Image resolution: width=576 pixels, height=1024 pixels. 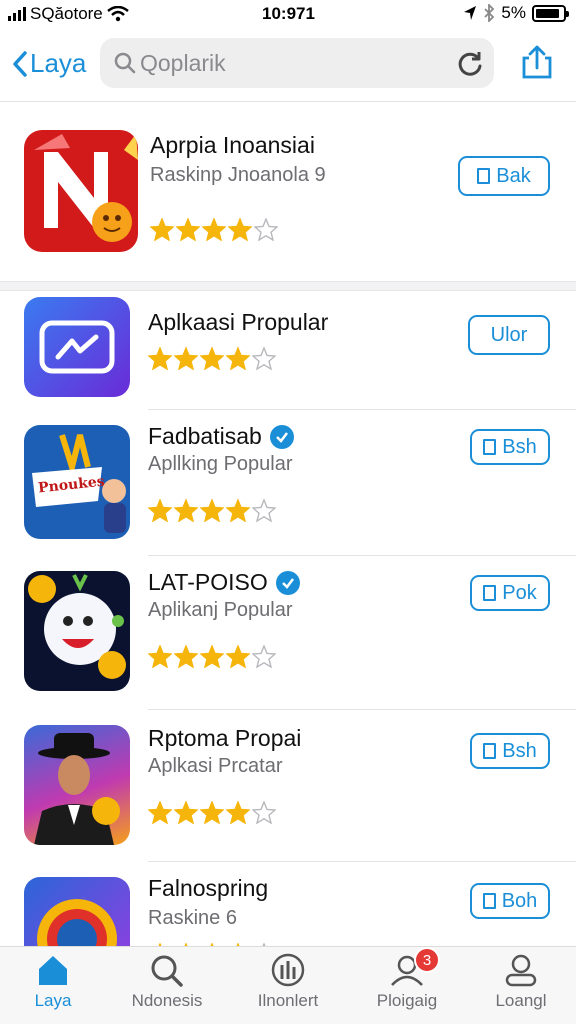 I want to click on tab-profile: Loangl, so click(x=521, y=982).